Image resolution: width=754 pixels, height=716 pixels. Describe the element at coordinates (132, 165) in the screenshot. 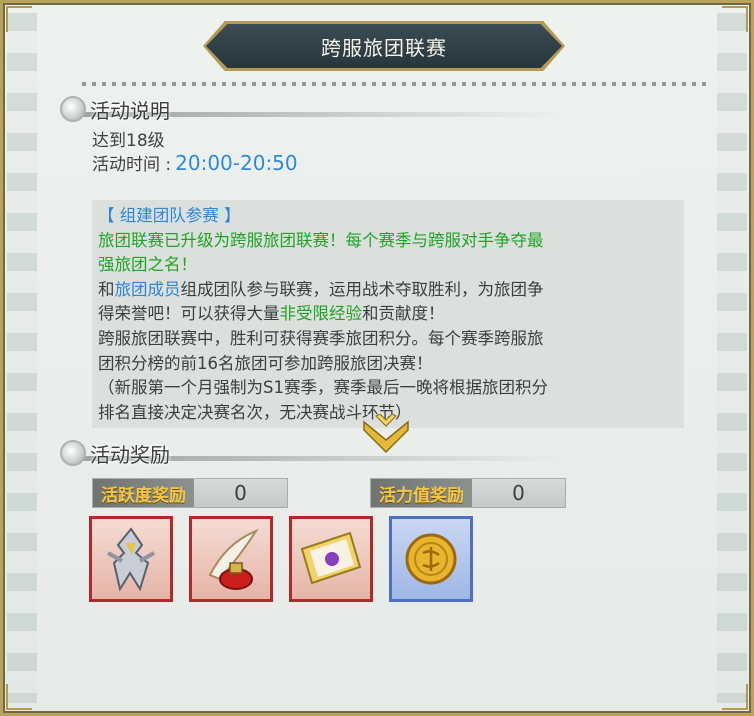

I see `time-label: 活动时间 :` at that location.